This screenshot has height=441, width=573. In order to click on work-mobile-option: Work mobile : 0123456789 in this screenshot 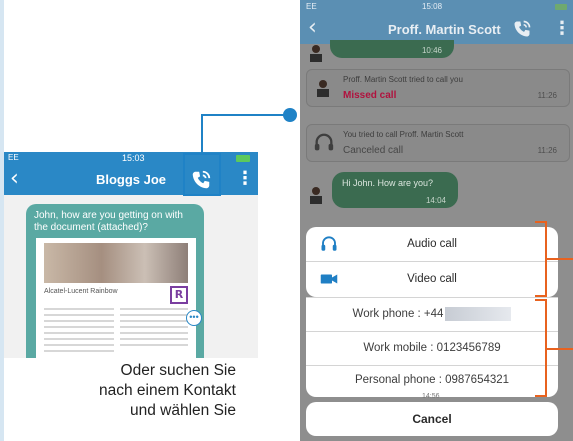, I will do `click(432, 348)`.